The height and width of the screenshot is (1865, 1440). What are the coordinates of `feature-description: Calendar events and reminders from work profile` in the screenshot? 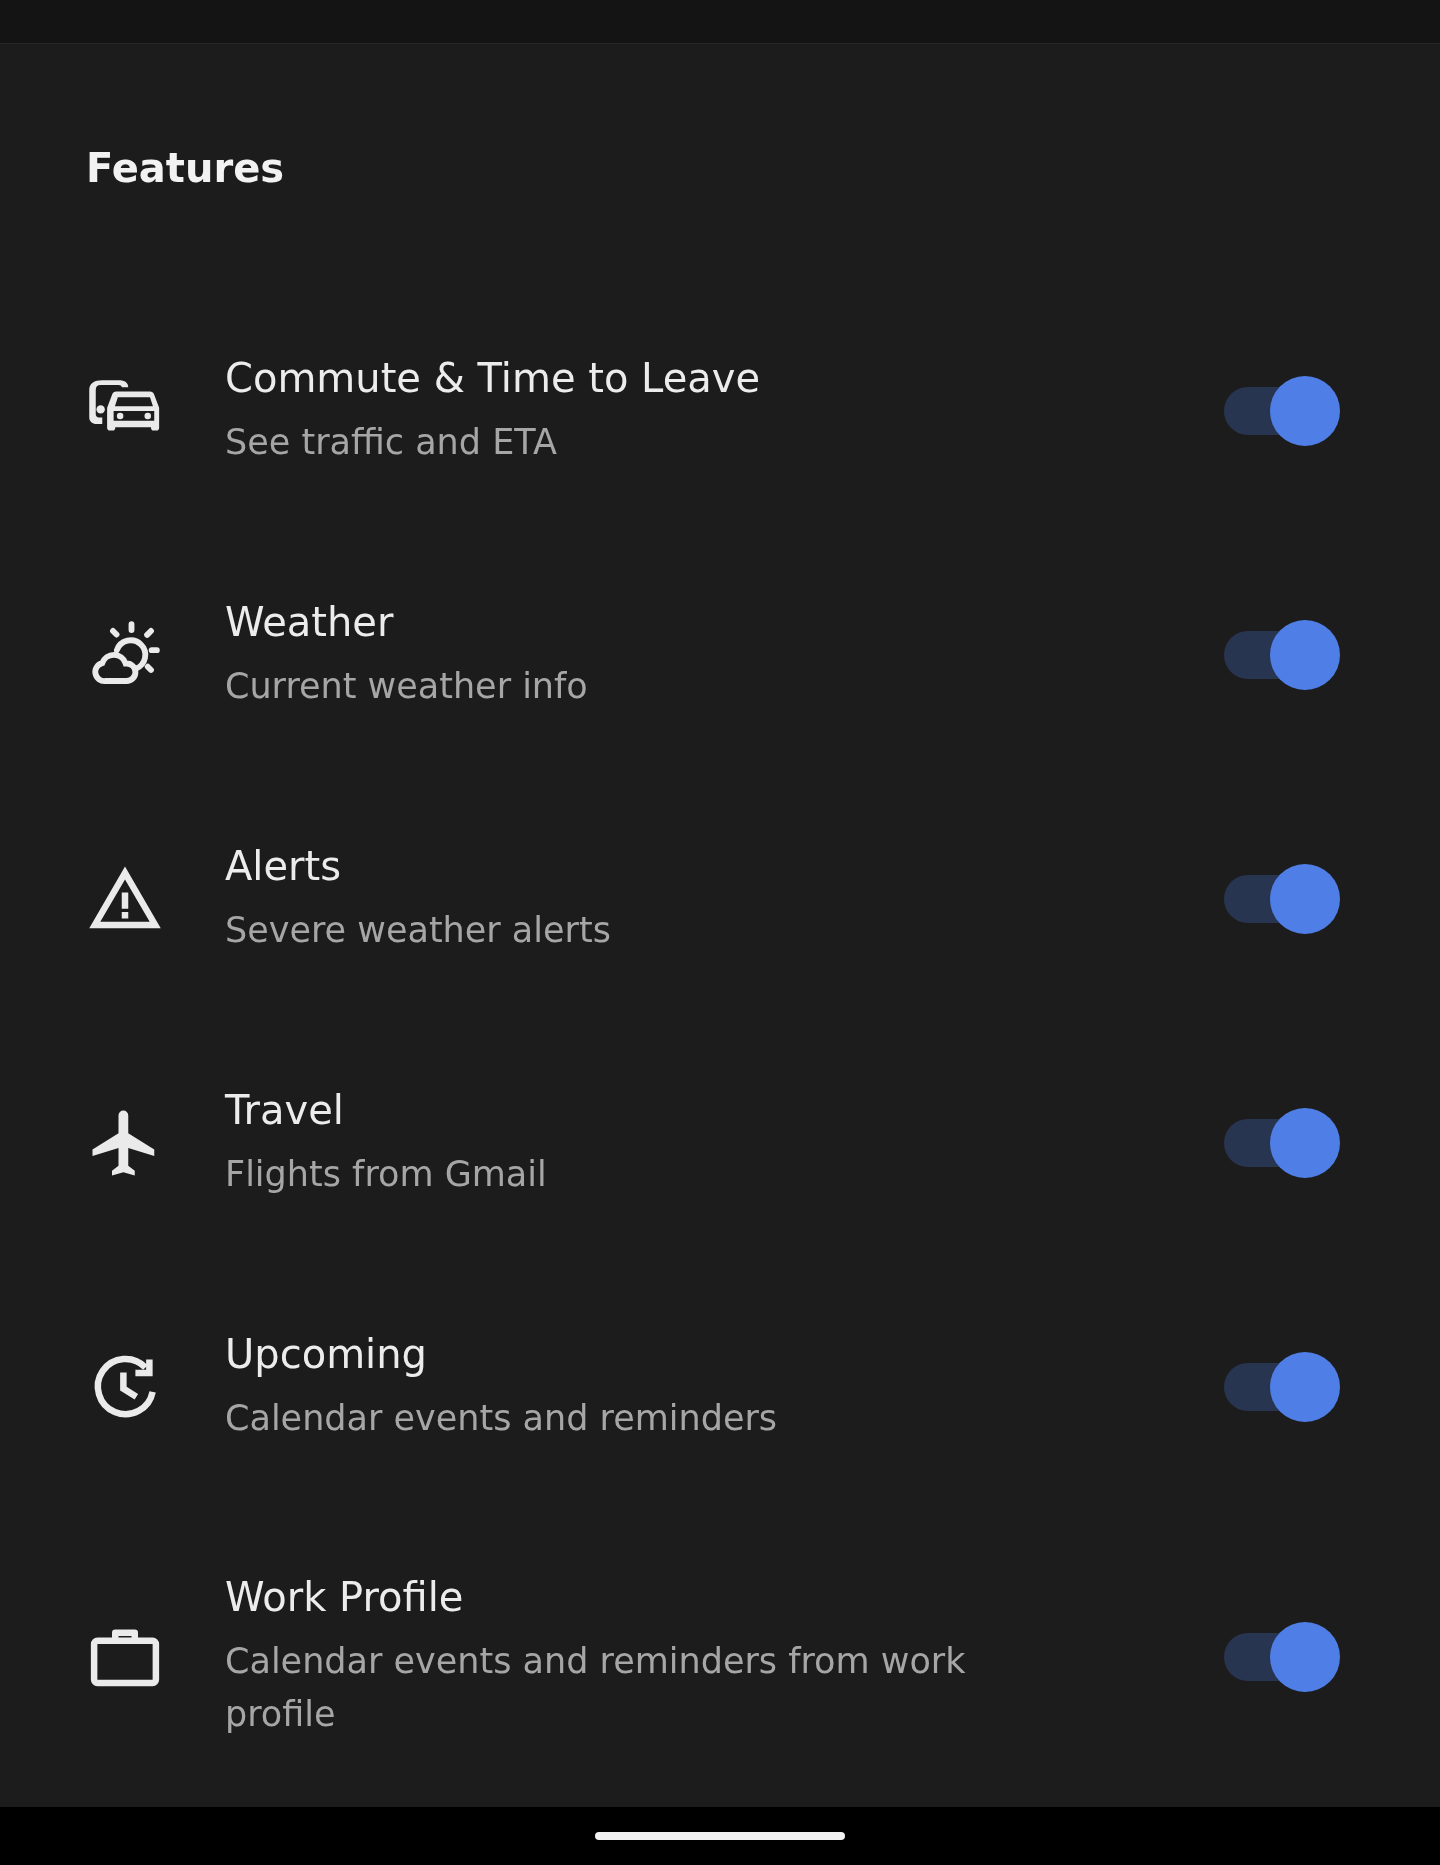 It's located at (596, 1688).